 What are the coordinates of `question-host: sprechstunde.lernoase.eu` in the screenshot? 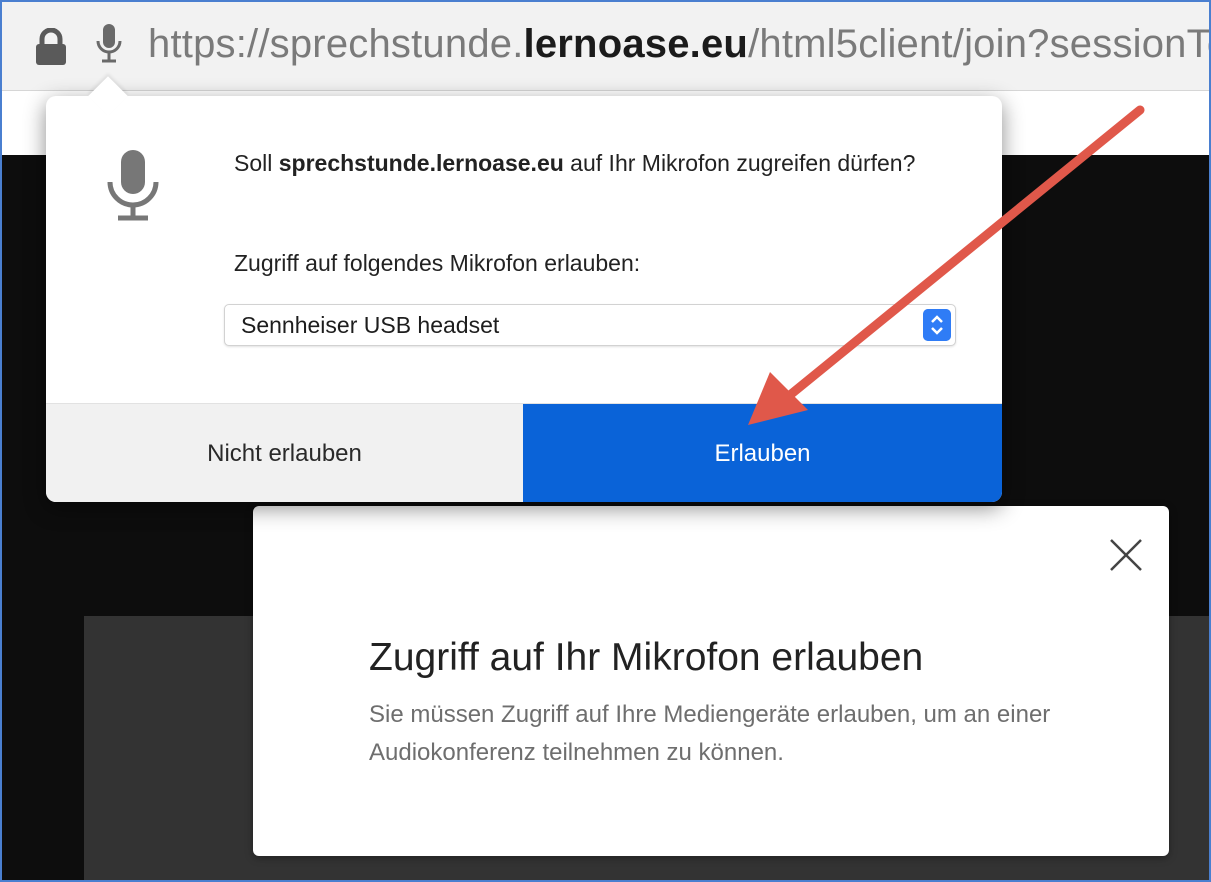 It's located at (421, 163).